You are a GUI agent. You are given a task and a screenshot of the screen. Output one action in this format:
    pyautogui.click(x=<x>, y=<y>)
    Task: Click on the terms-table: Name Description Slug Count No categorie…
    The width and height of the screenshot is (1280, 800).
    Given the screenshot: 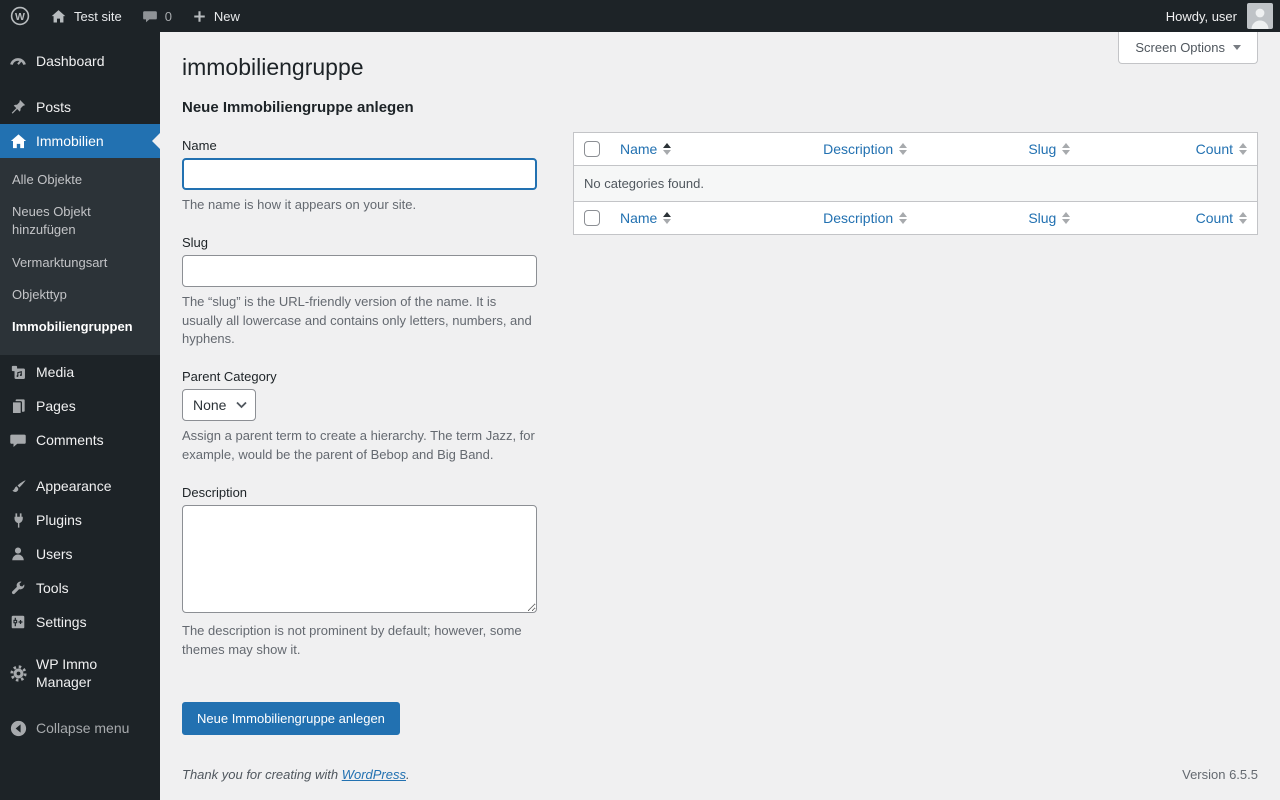 What is the action you would take?
    pyautogui.click(x=915, y=183)
    